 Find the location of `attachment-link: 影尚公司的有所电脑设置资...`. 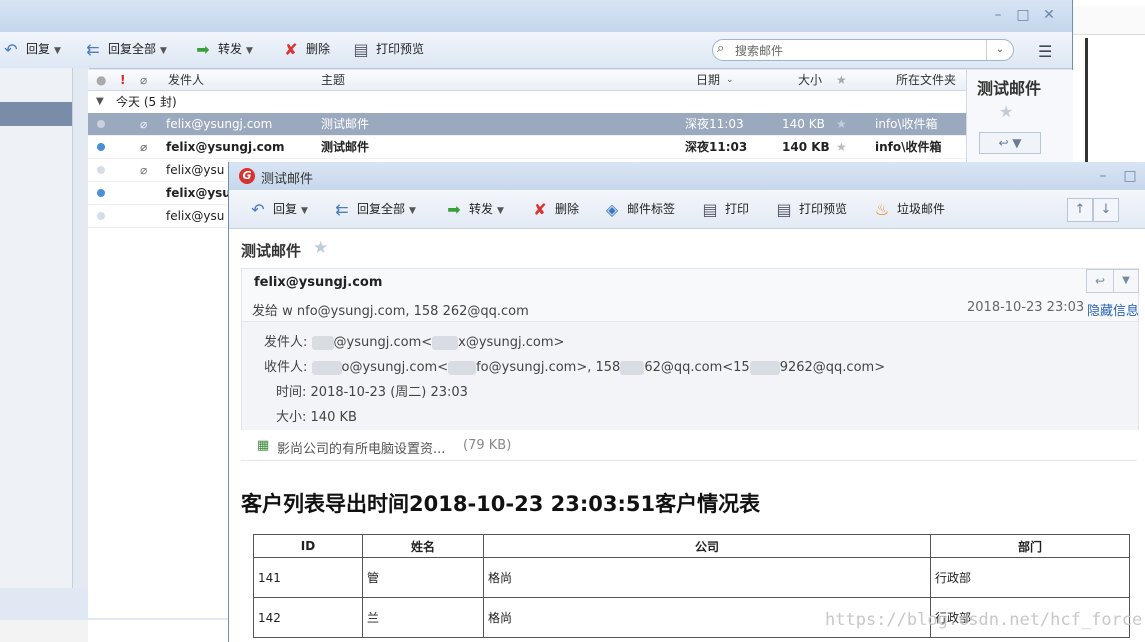

attachment-link: 影尚公司的有所电脑设置资... is located at coordinates (361, 447).